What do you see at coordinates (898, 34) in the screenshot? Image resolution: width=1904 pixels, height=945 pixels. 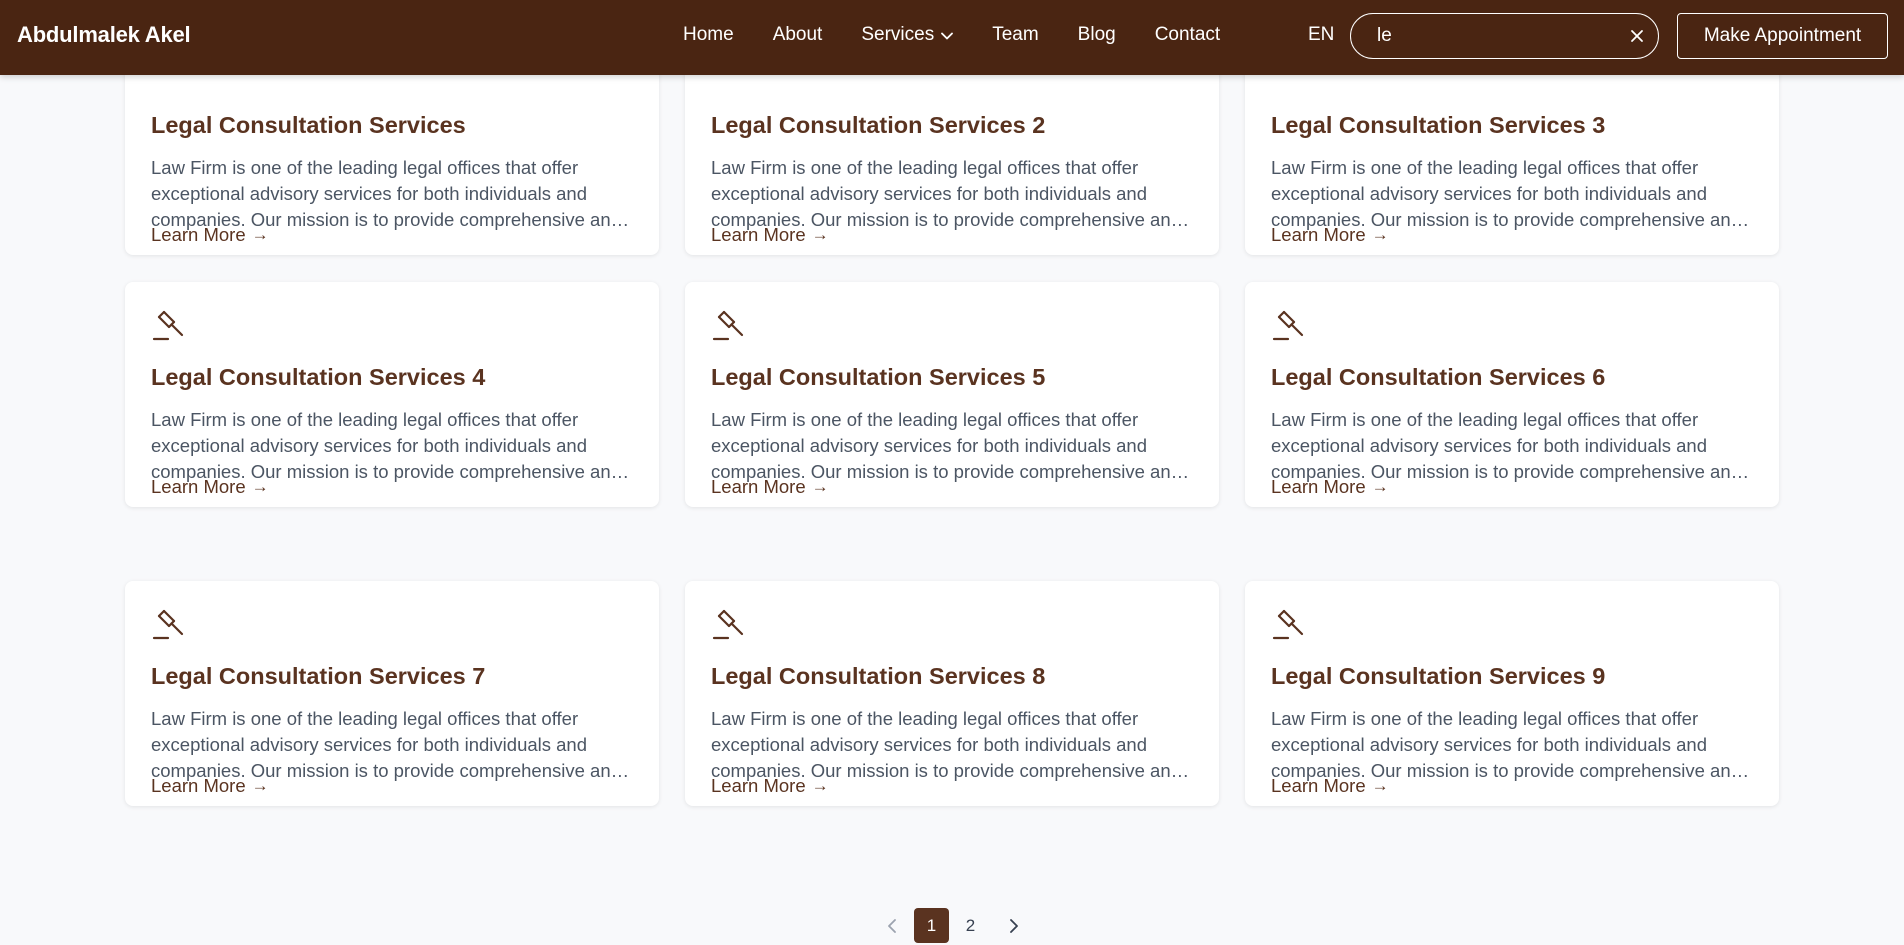 I see `nav-services-label: Services` at bounding box center [898, 34].